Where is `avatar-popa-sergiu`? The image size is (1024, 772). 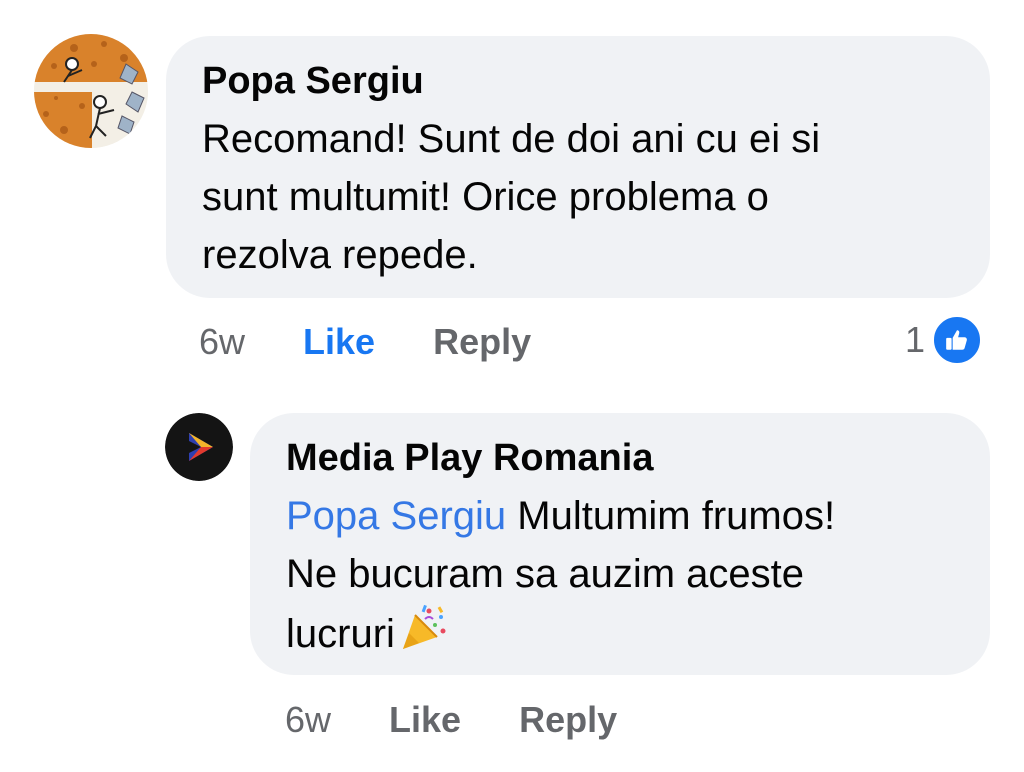 avatar-popa-sergiu is located at coordinates (91, 91).